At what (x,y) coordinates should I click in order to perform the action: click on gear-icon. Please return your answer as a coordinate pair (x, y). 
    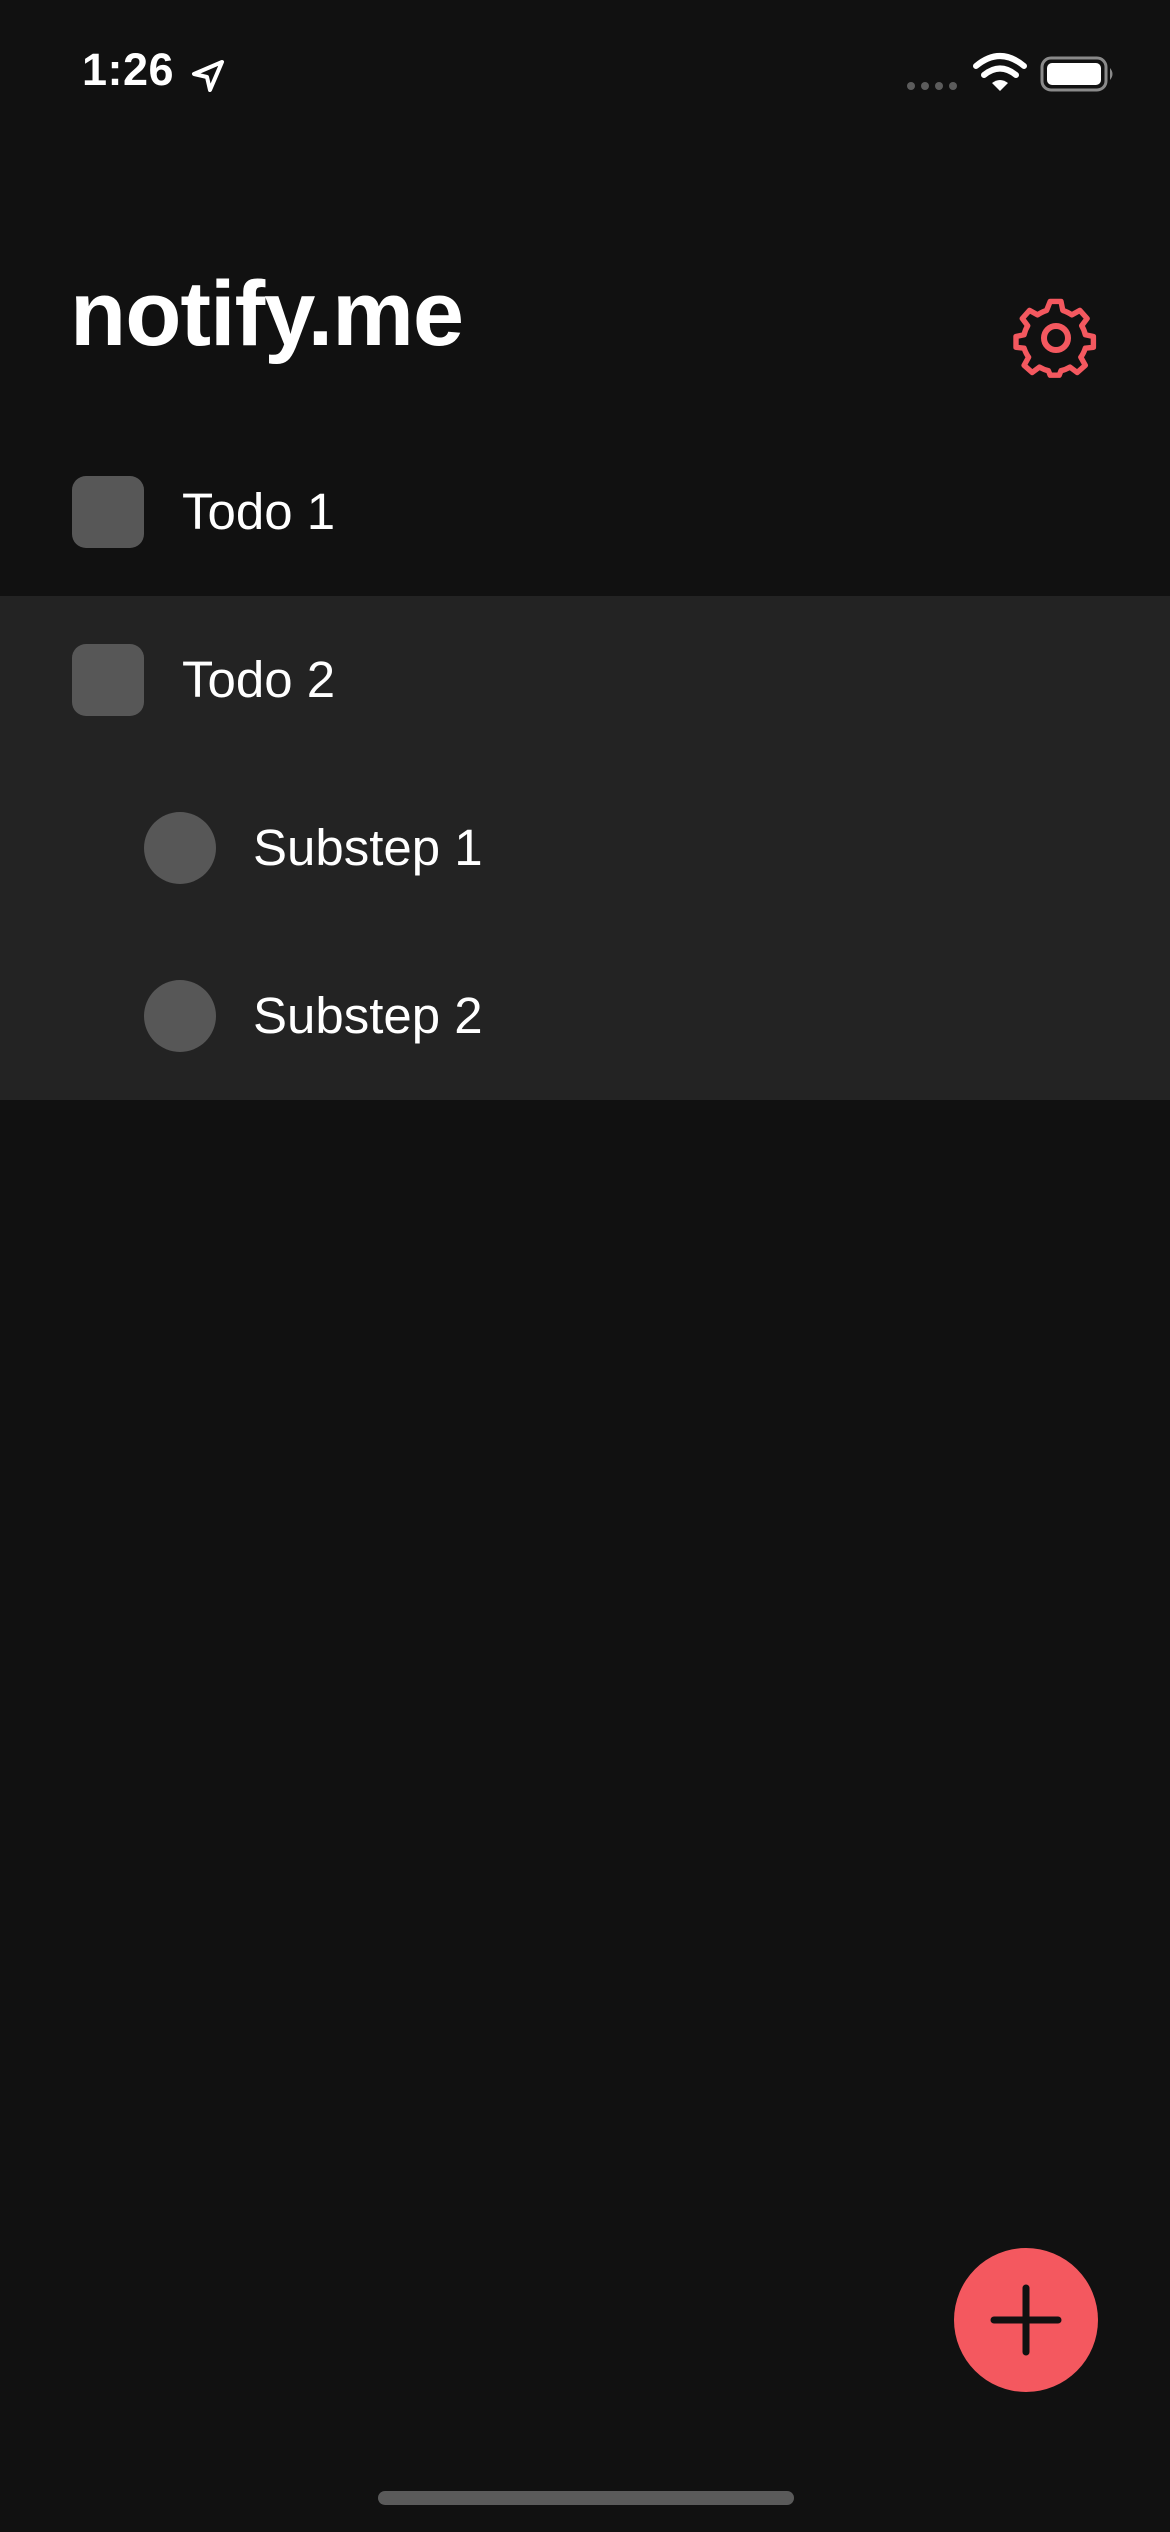
    Looking at the image, I should click on (1055, 338).